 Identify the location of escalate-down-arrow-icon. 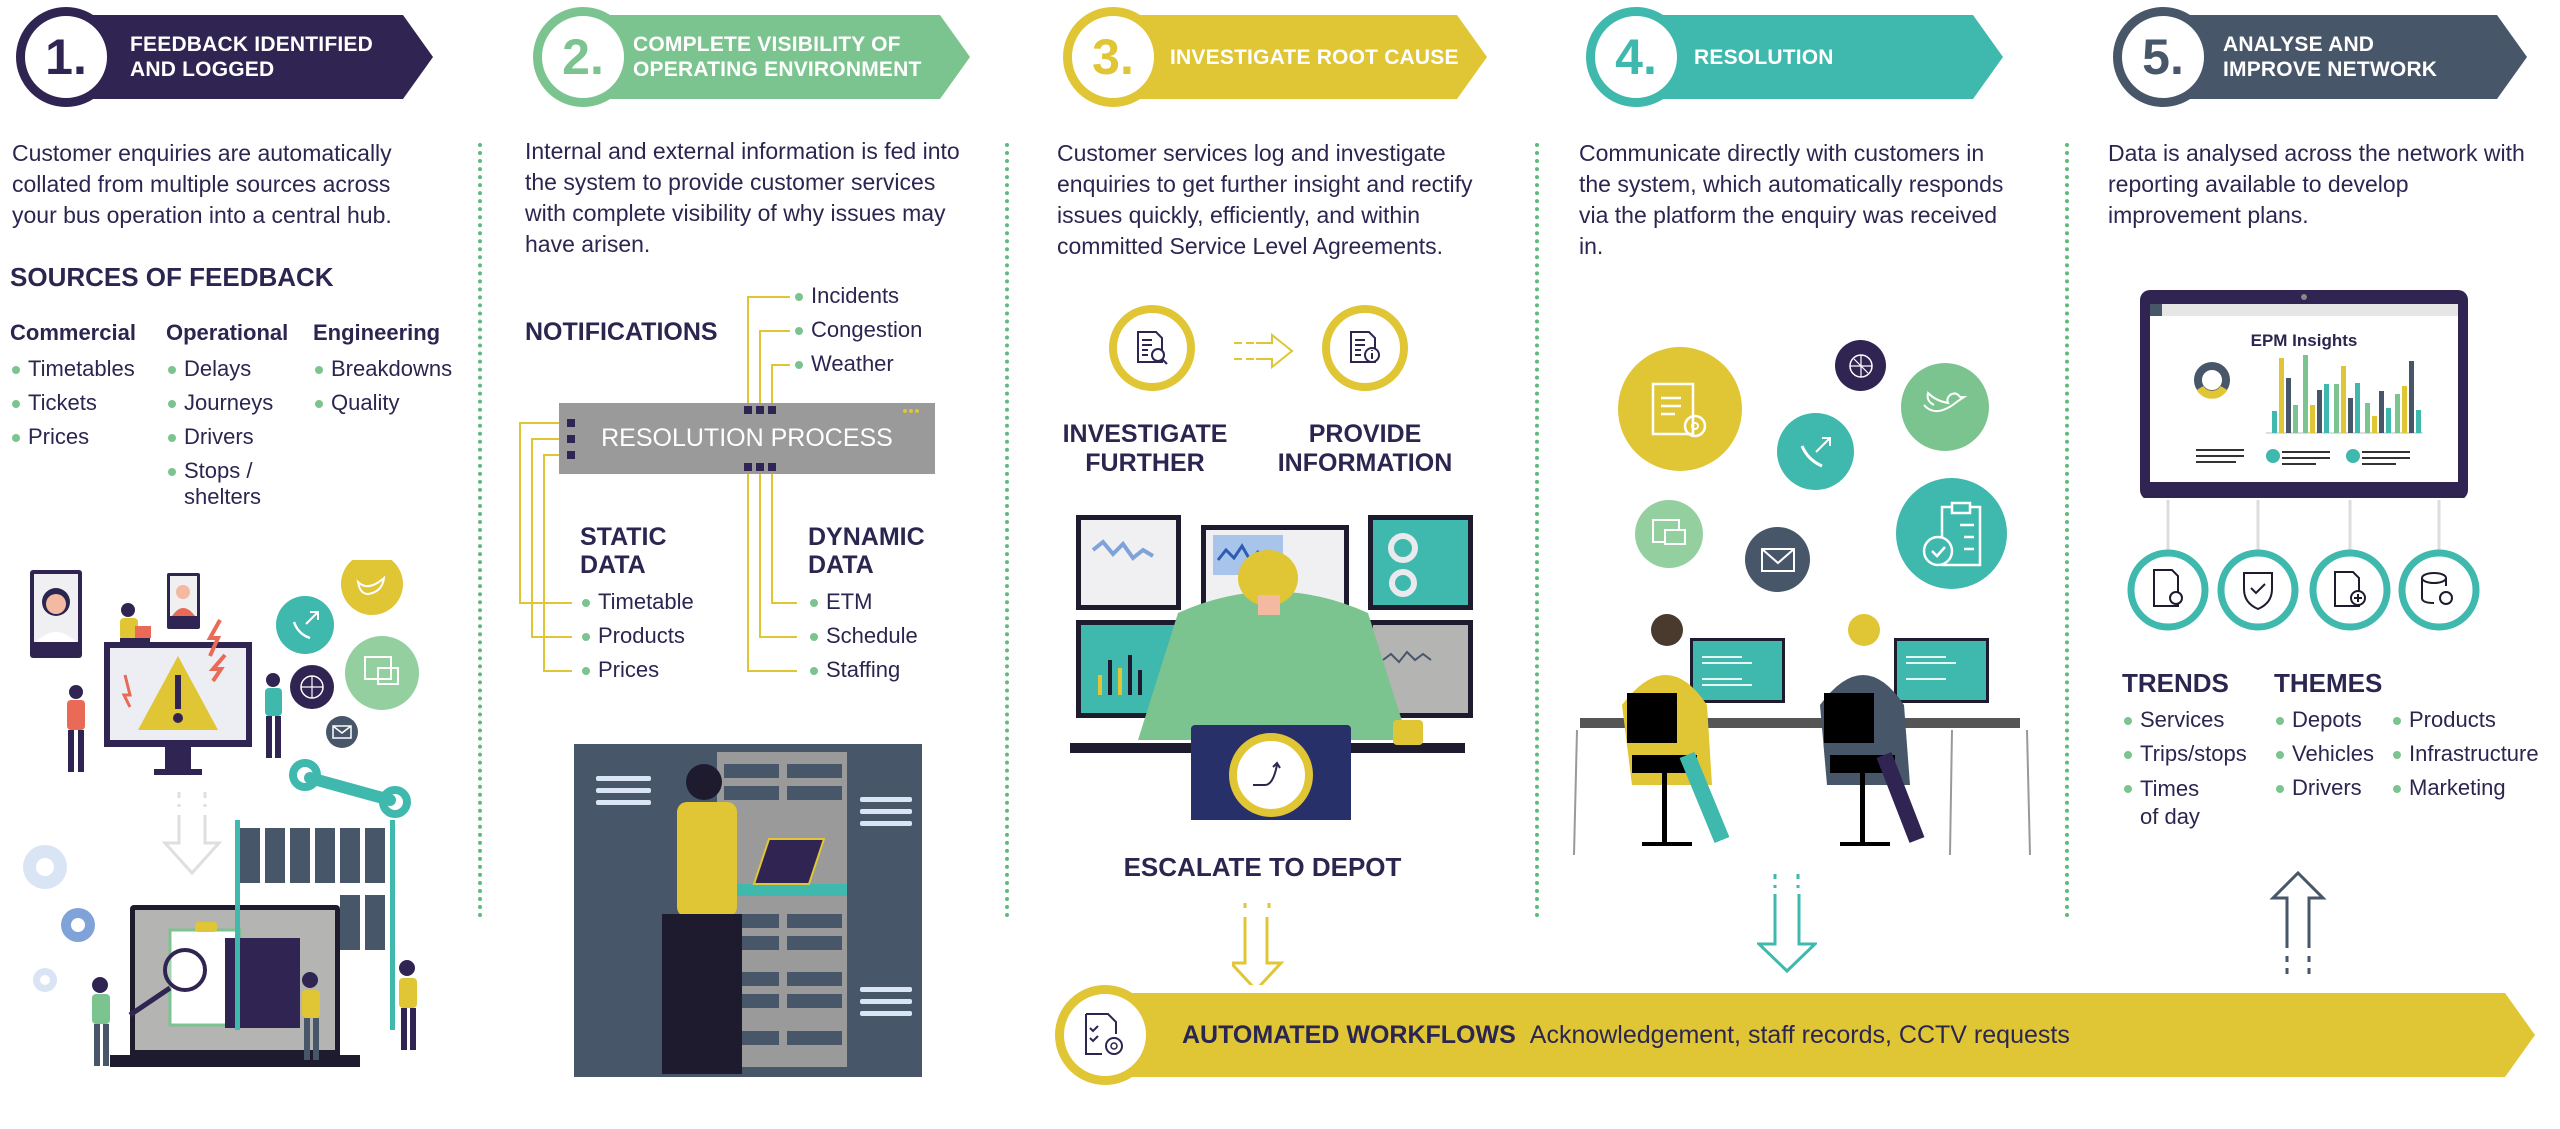
(1258, 944).